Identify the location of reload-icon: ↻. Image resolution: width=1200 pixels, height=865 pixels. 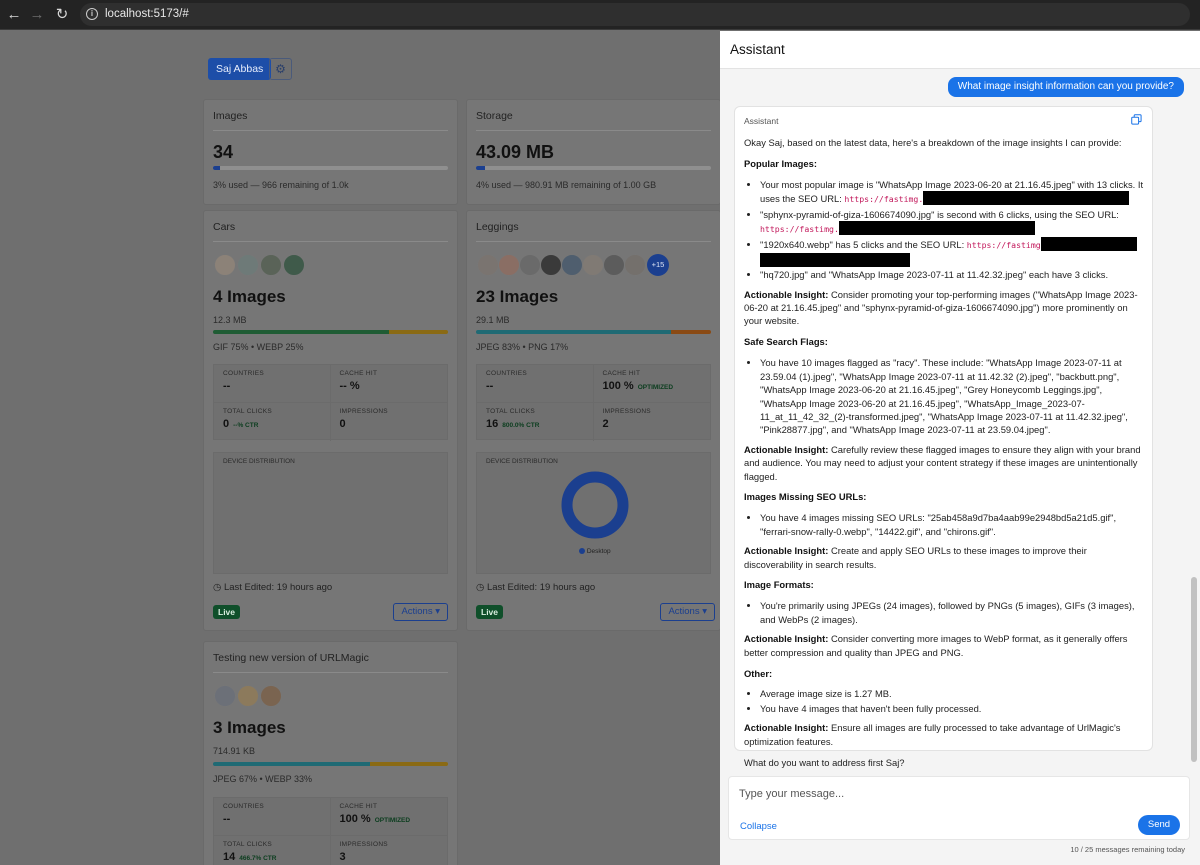
(62, 15).